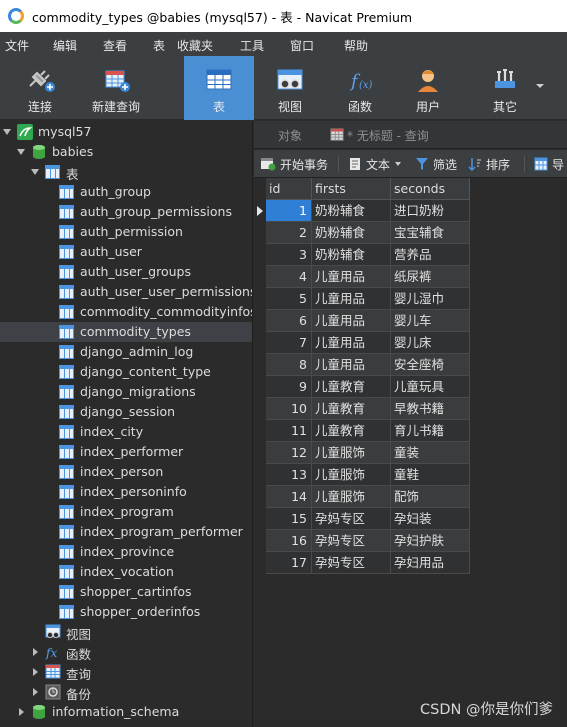 This screenshot has width=567, height=727. Describe the element at coordinates (289, 431) in the screenshot. I see `cell-id: 11` at that location.